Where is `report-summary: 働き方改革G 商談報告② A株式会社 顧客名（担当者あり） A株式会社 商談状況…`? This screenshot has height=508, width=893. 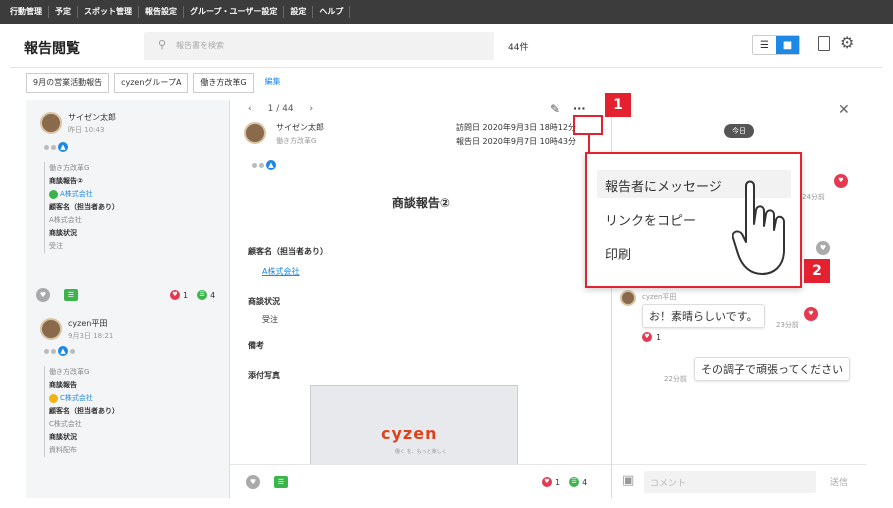
report-summary: 働き方改革G 商談報告② A株式会社 顧客名（担当者あり） A株式会社 商談状況… is located at coordinates (81, 207).